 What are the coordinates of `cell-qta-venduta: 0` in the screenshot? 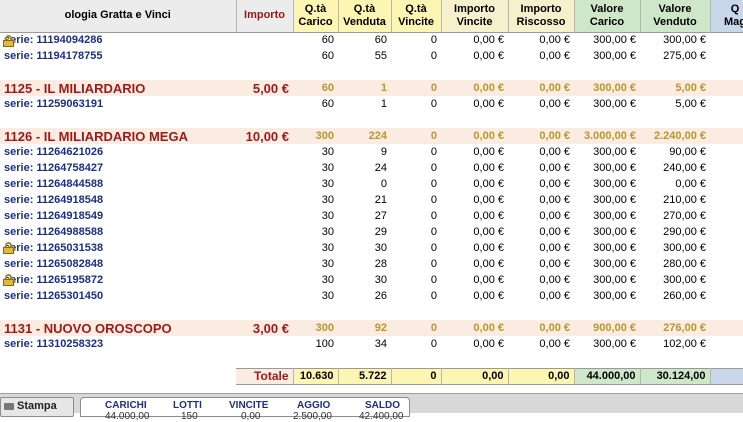 It's located at (383, 183).